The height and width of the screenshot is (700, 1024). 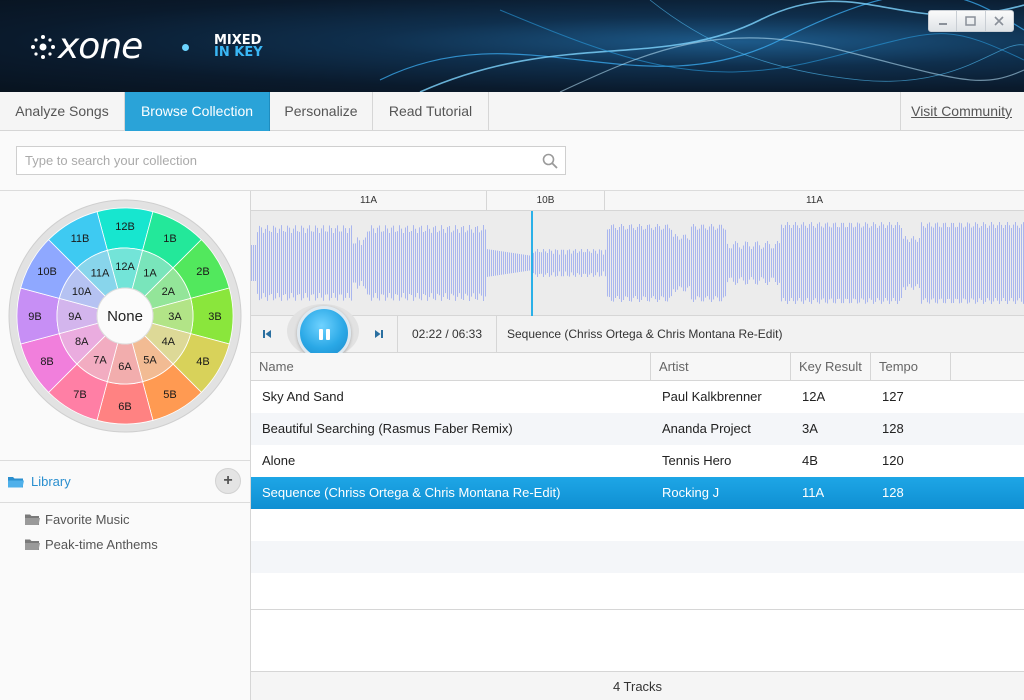 What do you see at coordinates (197, 111) in the screenshot?
I see `tab-browse-collection: Browse Collection` at bounding box center [197, 111].